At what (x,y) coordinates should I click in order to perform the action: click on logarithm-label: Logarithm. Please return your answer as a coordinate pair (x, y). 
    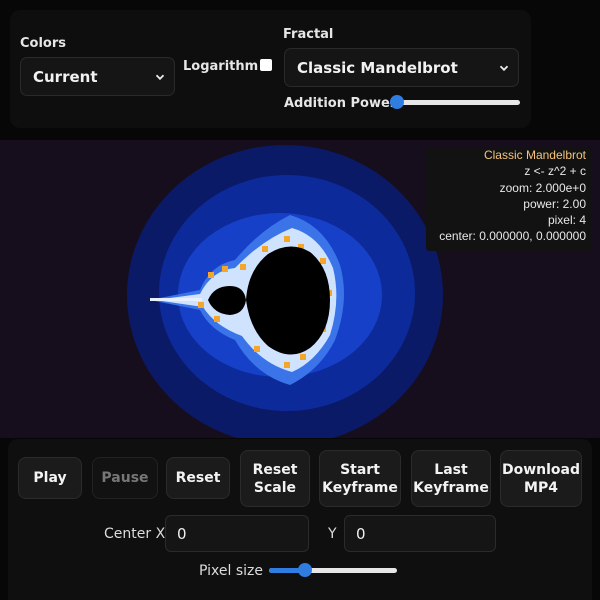
    Looking at the image, I should click on (221, 66).